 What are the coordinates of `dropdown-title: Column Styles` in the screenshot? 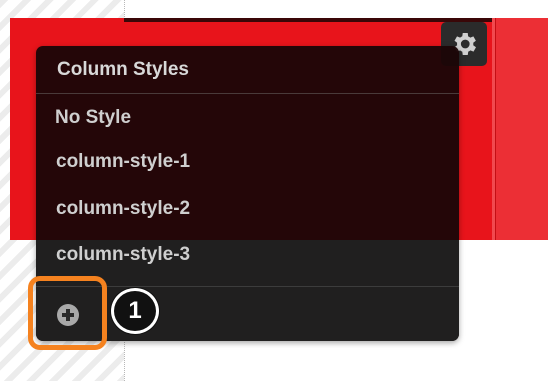 It's located at (247, 70).